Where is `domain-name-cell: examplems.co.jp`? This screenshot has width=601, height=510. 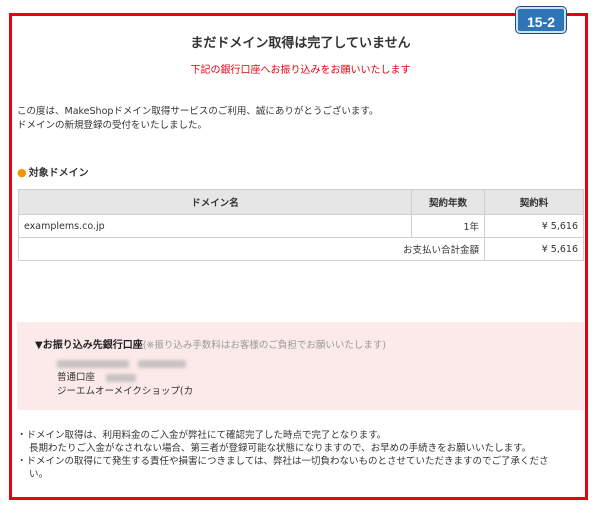 domain-name-cell: examplems.co.jp is located at coordinates (215, 226).